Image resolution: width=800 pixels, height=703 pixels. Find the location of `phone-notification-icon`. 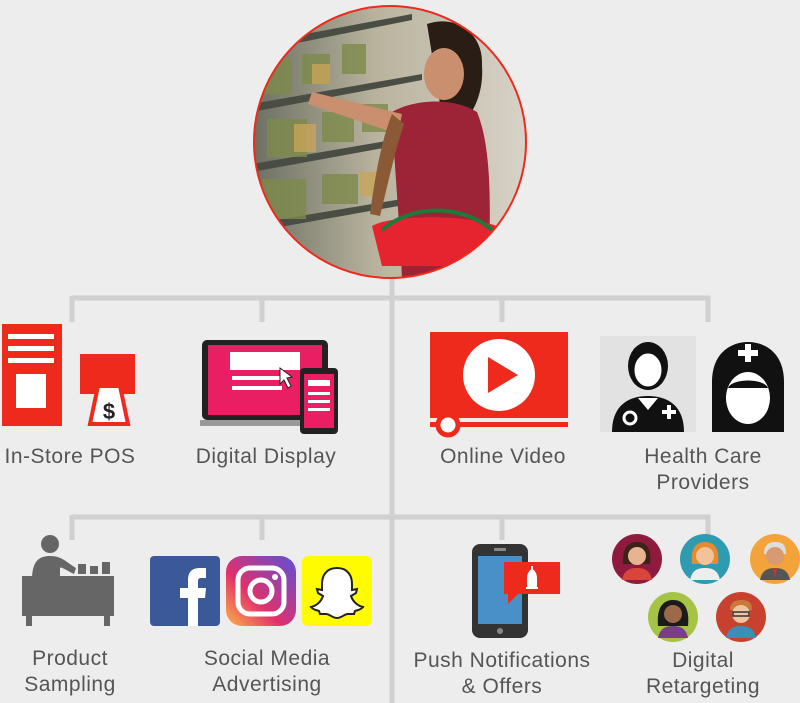

phone-notification-icon is located at coordinates (516, 591).